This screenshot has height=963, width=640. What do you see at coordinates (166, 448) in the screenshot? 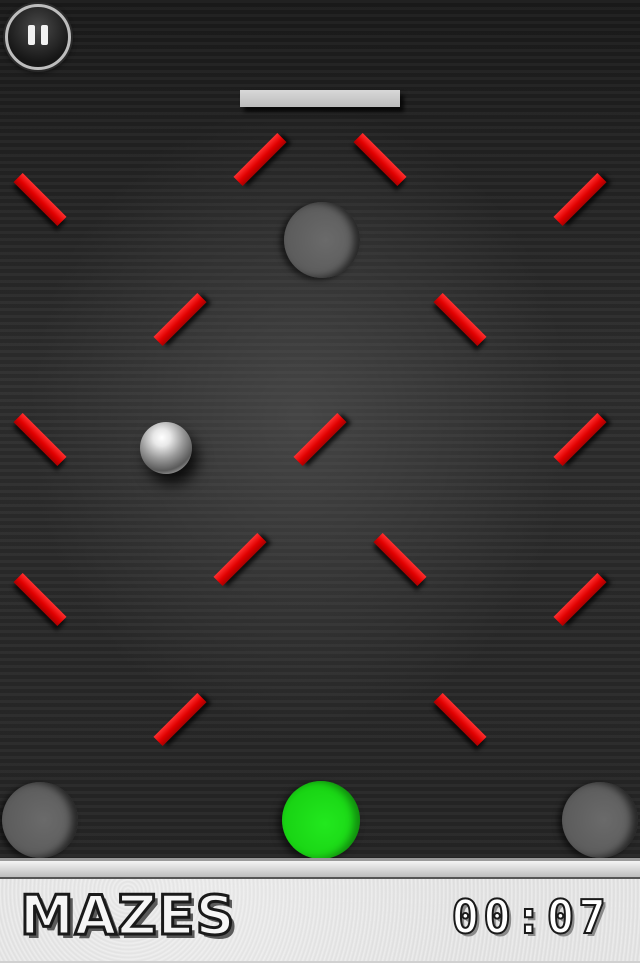
I see `player-ball` at bounding box center [166, 448].